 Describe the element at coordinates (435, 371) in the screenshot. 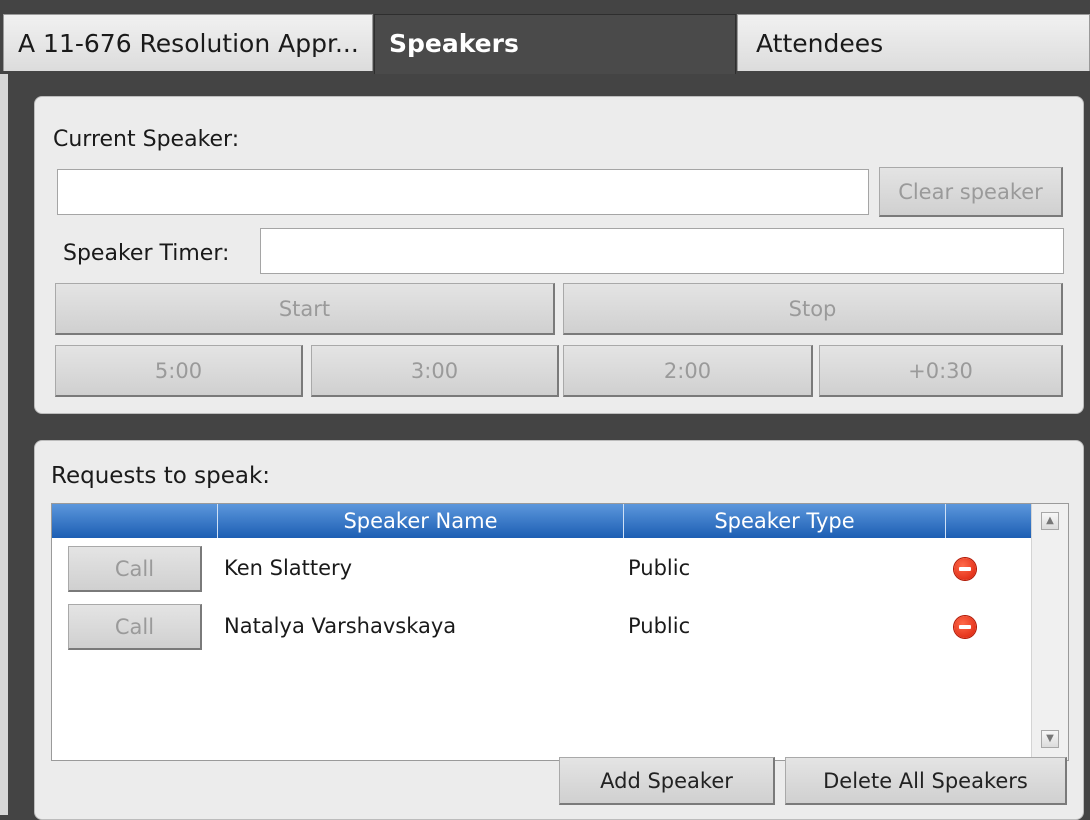

I see `preset-3min-button: 3:00` at that location.